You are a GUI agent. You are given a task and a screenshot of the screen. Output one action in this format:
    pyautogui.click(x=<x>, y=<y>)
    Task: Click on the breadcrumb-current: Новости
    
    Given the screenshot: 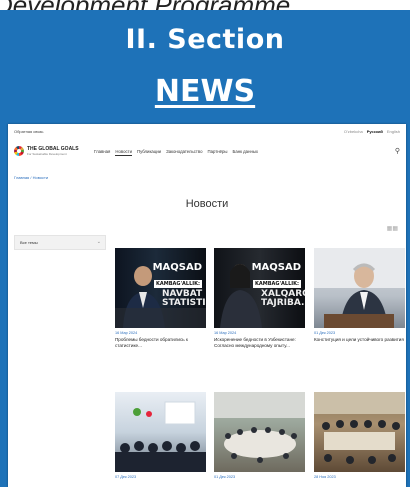 What is the action you would take?
    pyautogui.click(x=40, y=177)
    